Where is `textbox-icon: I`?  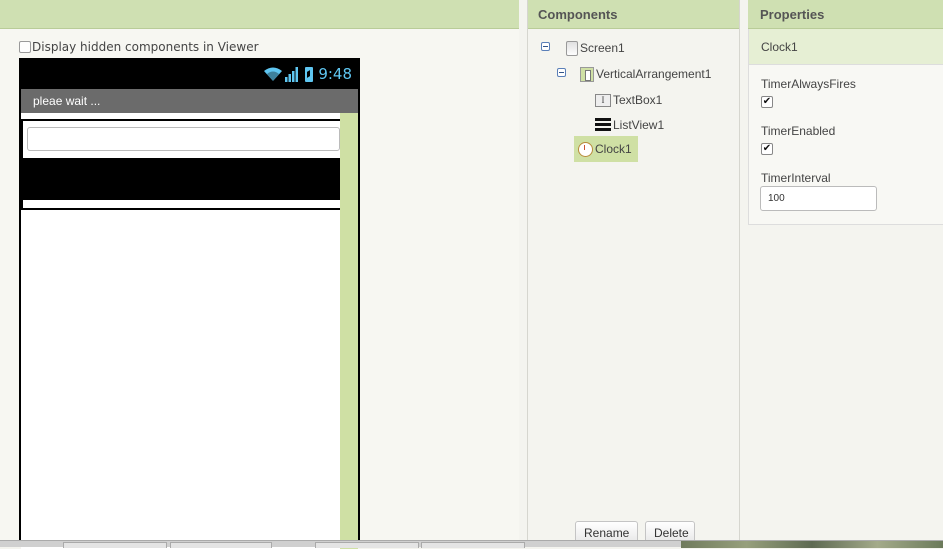
textbox-icon: I is located at coordinates (603, 100).